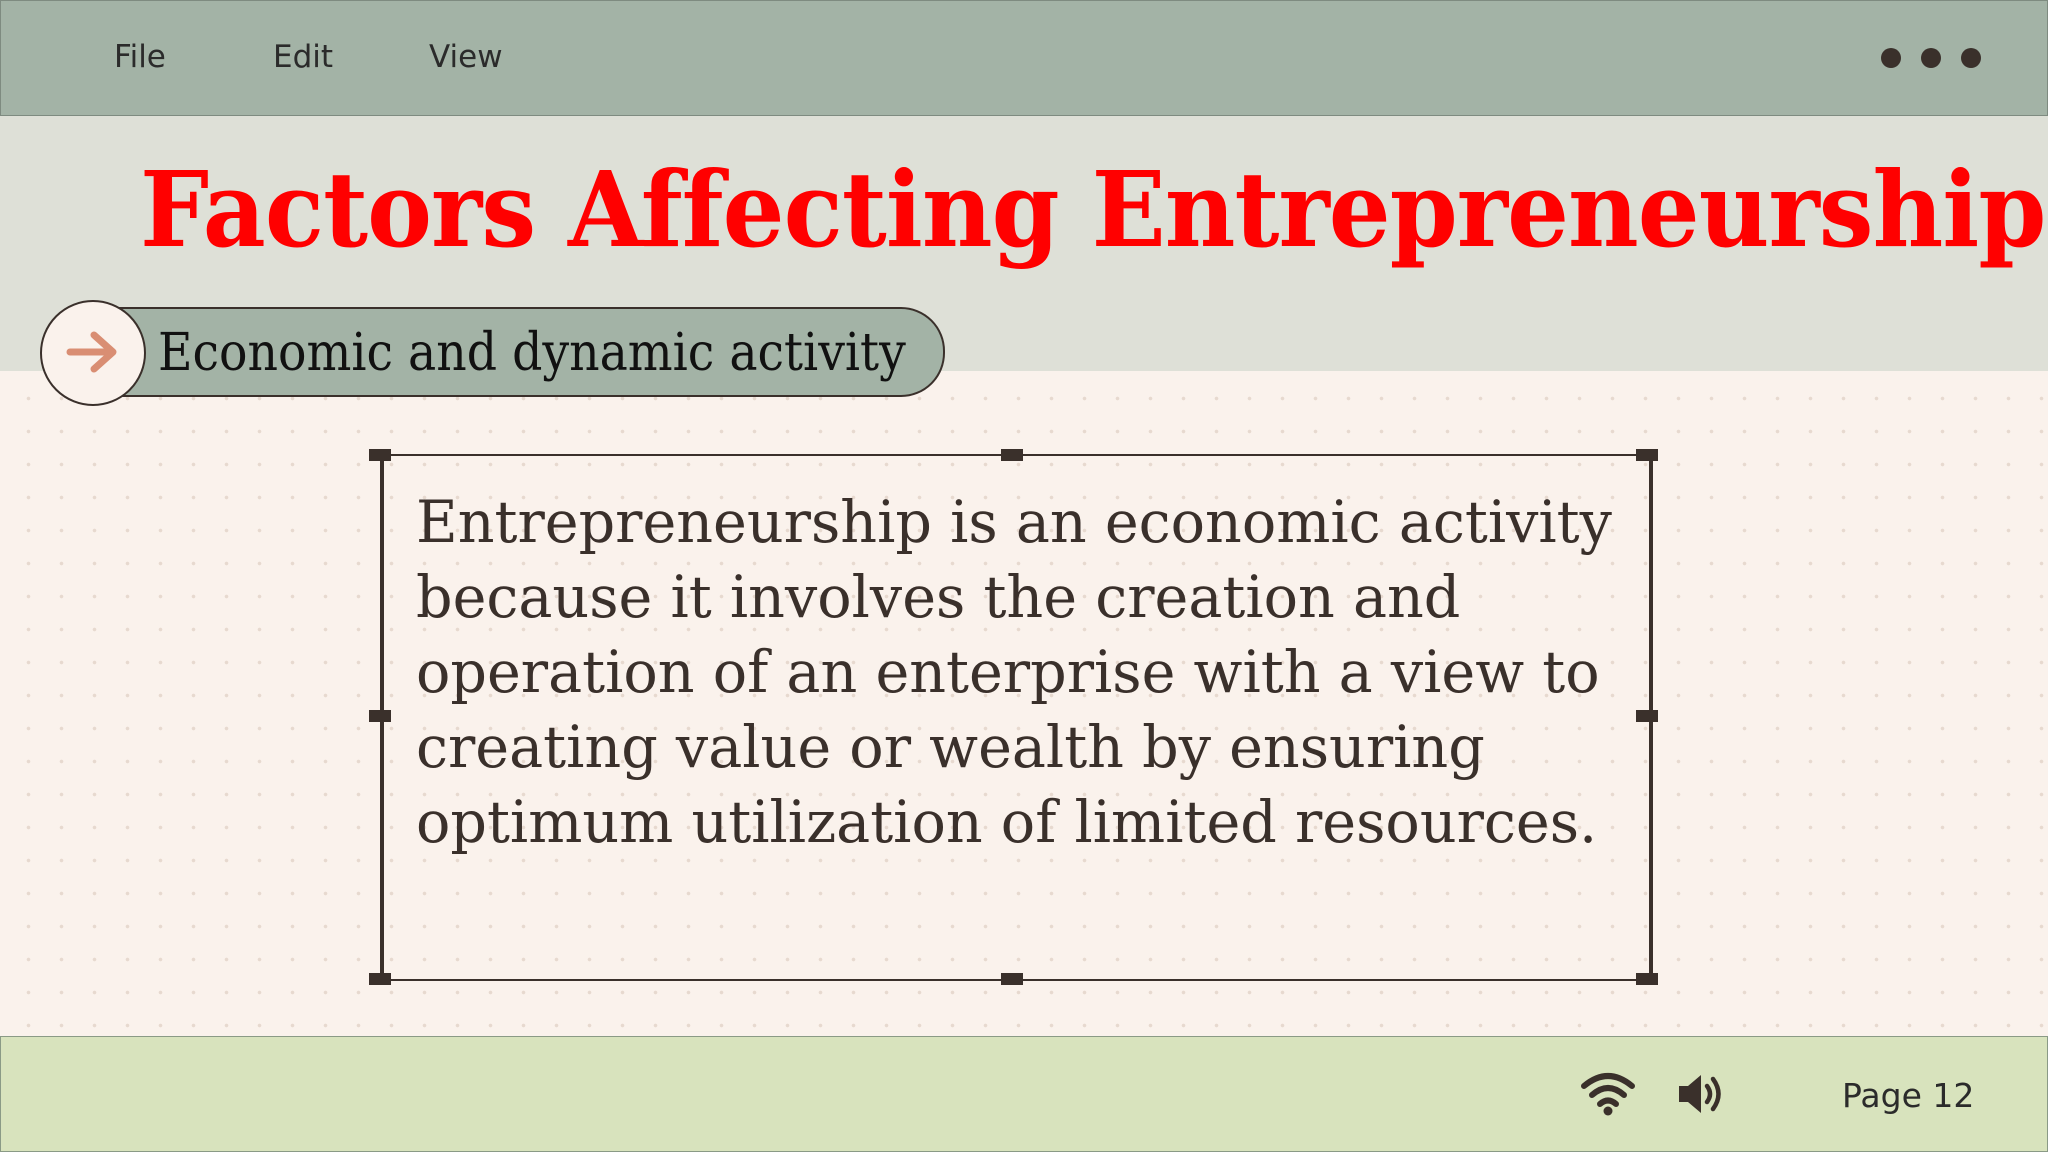  What do you see at coordinates (140, 57) in the screenshot?
I see `menu-file: File` at bounding box center [140, 57].